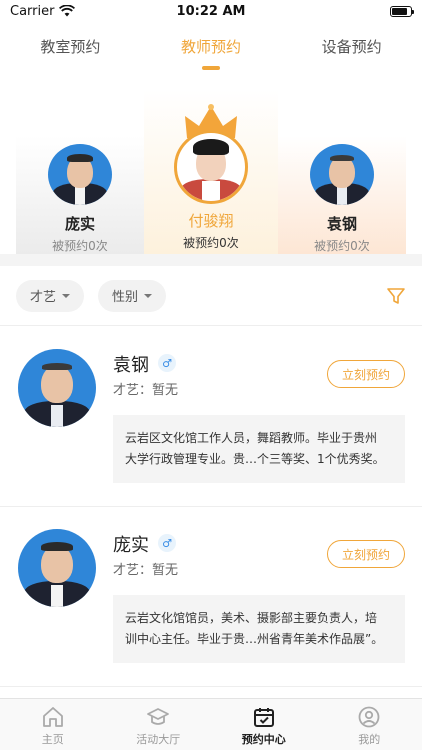 This screenshot has height=750, width=422. I want to click on carrier-label: Carrier, so click(32, 11).